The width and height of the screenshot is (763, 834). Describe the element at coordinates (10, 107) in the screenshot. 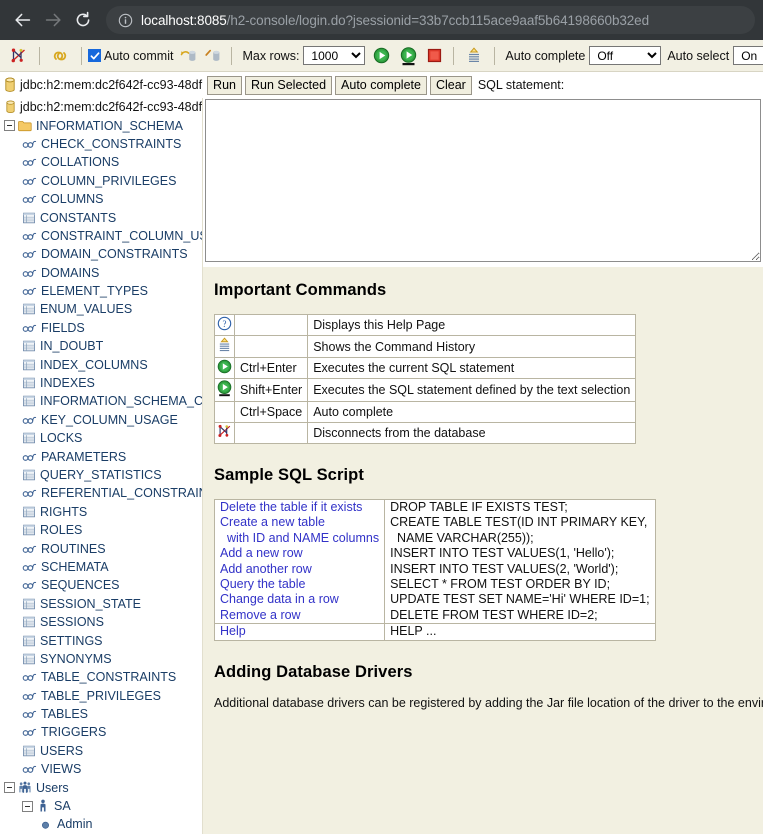

I see `database-cylinder-icon` at that location.